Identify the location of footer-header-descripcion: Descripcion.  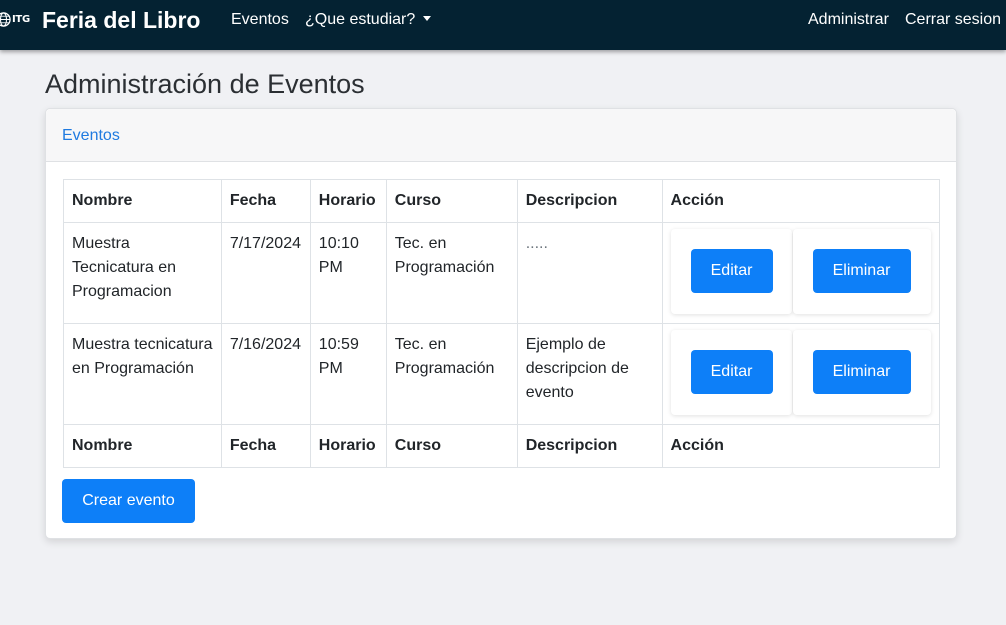
(589, 446).